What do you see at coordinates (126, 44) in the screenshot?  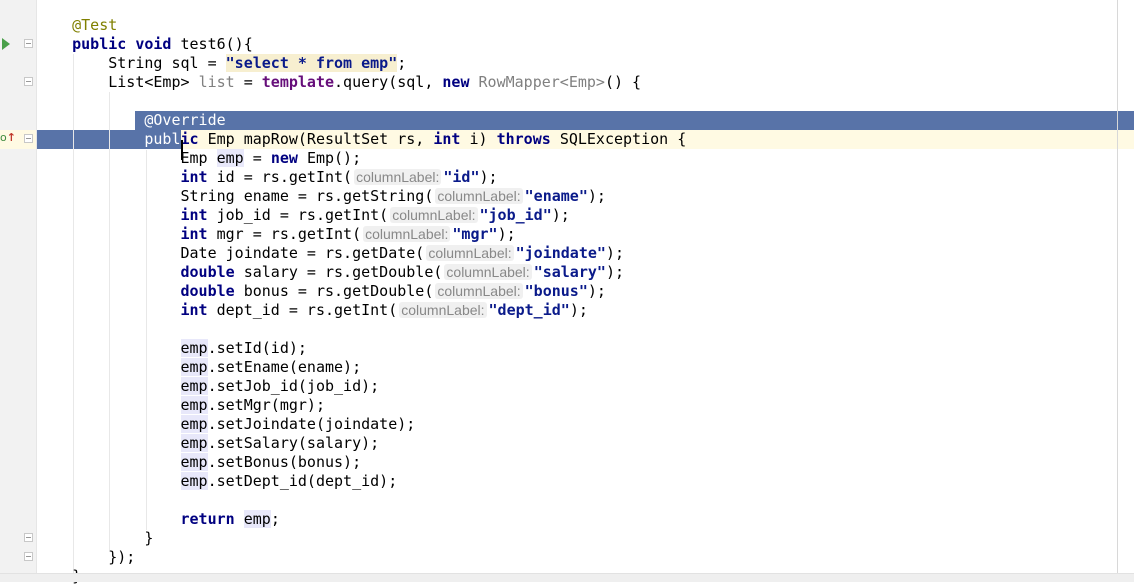 I see `code-token: public void` at bounding box center [126, 44].